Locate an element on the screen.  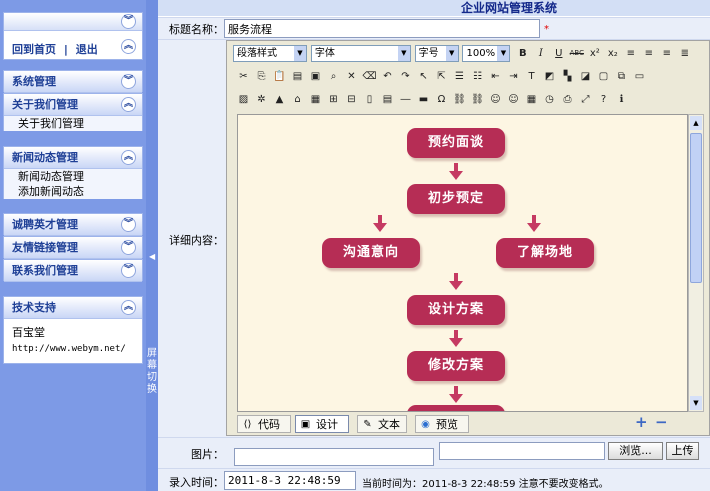
sidebar-item-news: 新闻动态管理 is located at coordinates (73, 176).